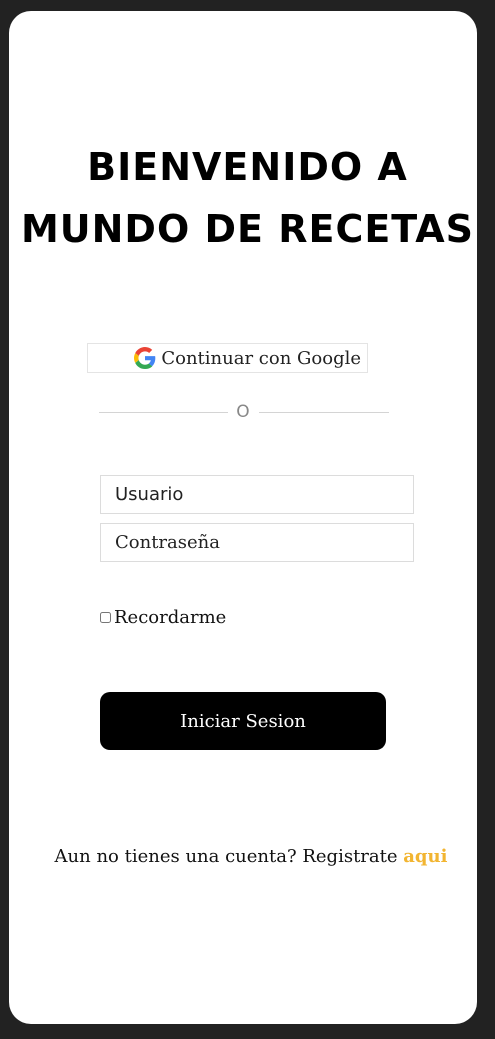 Image resolution: width=495 pixels, height=1039 pixels. Describe the element at coordinates (257, 542) in the screenshot. I see `password-input` at that location.